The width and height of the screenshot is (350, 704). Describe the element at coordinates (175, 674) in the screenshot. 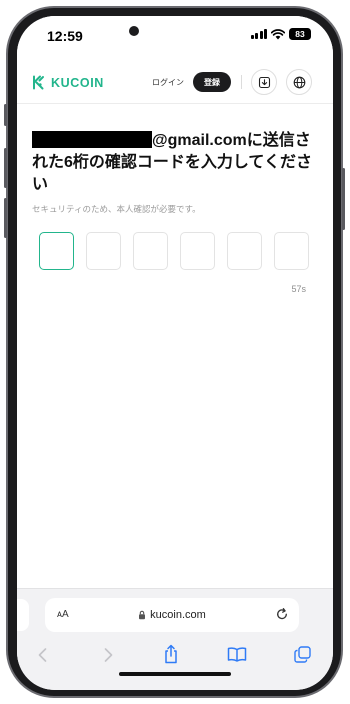

I see `home-indicator` at that location.